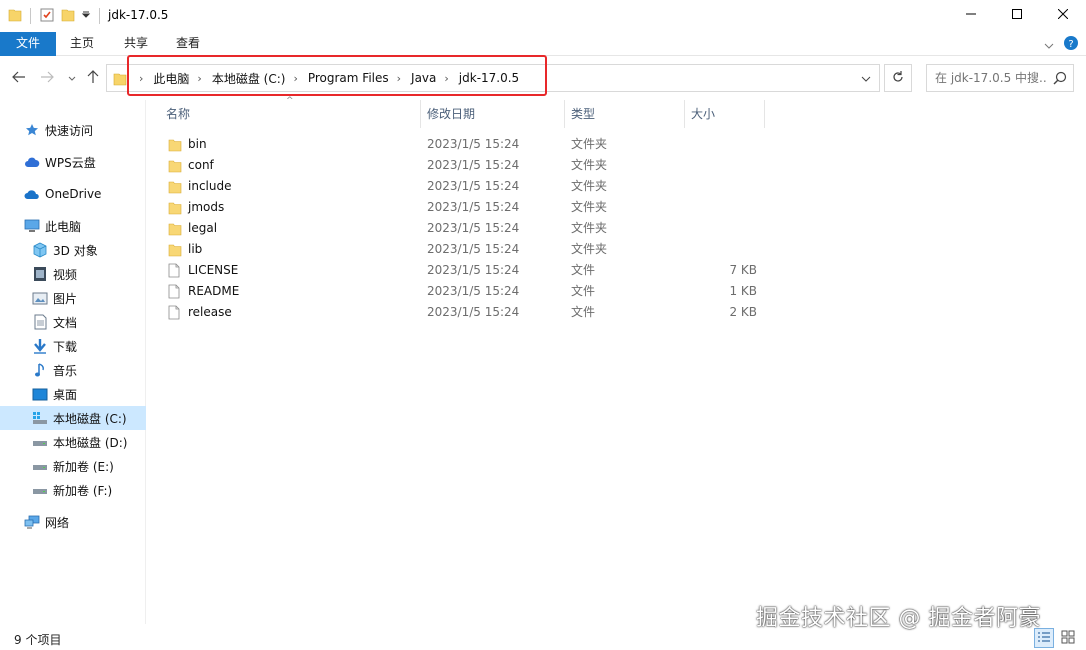  What do you see at coordinates (1044, 638) in the screenshot?
I see `details-view-icon` at bounding box center [1044, 638].